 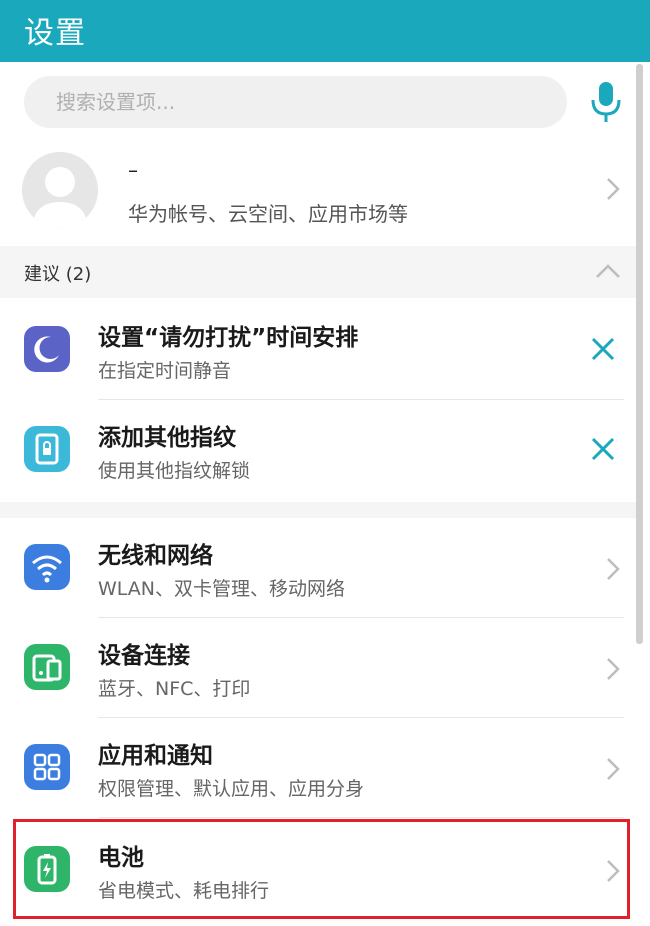 I want to click on suggestions-label: 建议 (2), so click(x=58, y=274).